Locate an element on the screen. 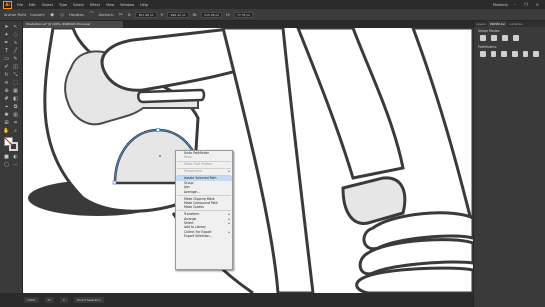 The width and height of the screenshot is (545, 307). show-handles-icon: ⌒ is located at coordinates (92, 15).